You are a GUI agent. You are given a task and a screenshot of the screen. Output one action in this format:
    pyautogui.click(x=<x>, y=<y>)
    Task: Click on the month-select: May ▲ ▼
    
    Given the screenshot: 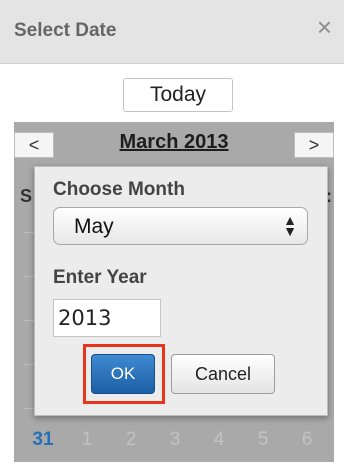 What is the action you would take?
    pyautogui.click(x=180, y=226)
    